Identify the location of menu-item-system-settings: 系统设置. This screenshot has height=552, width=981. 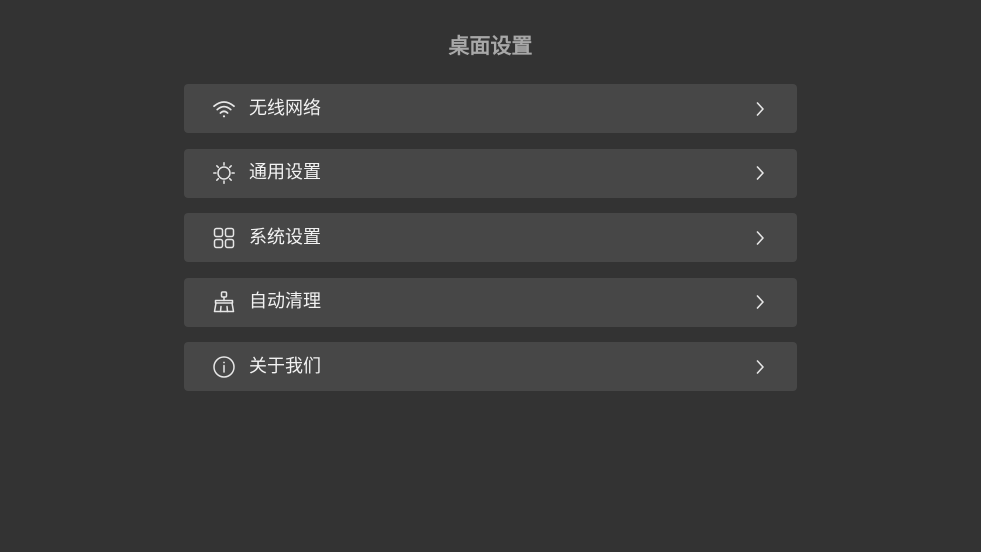
(490, 237).